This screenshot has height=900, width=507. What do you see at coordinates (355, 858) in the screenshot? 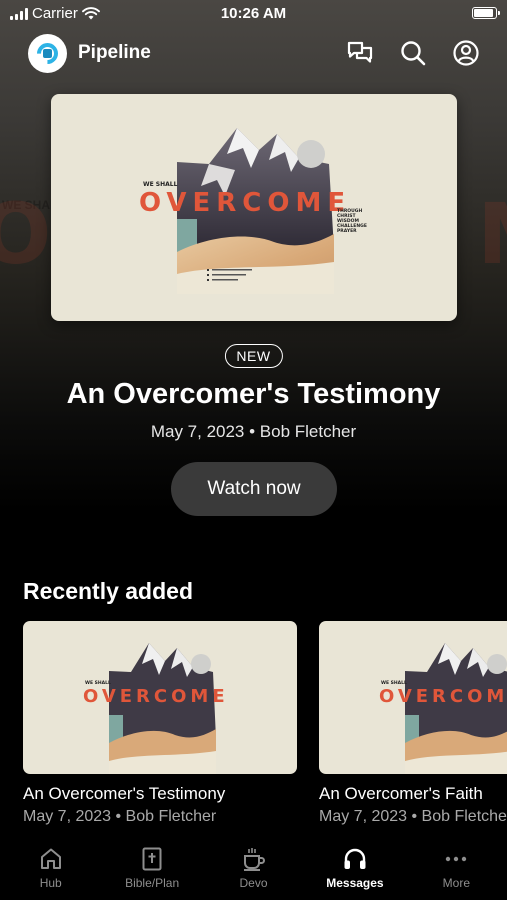
I see `headphones-icon` at bounding box center [355, 858].